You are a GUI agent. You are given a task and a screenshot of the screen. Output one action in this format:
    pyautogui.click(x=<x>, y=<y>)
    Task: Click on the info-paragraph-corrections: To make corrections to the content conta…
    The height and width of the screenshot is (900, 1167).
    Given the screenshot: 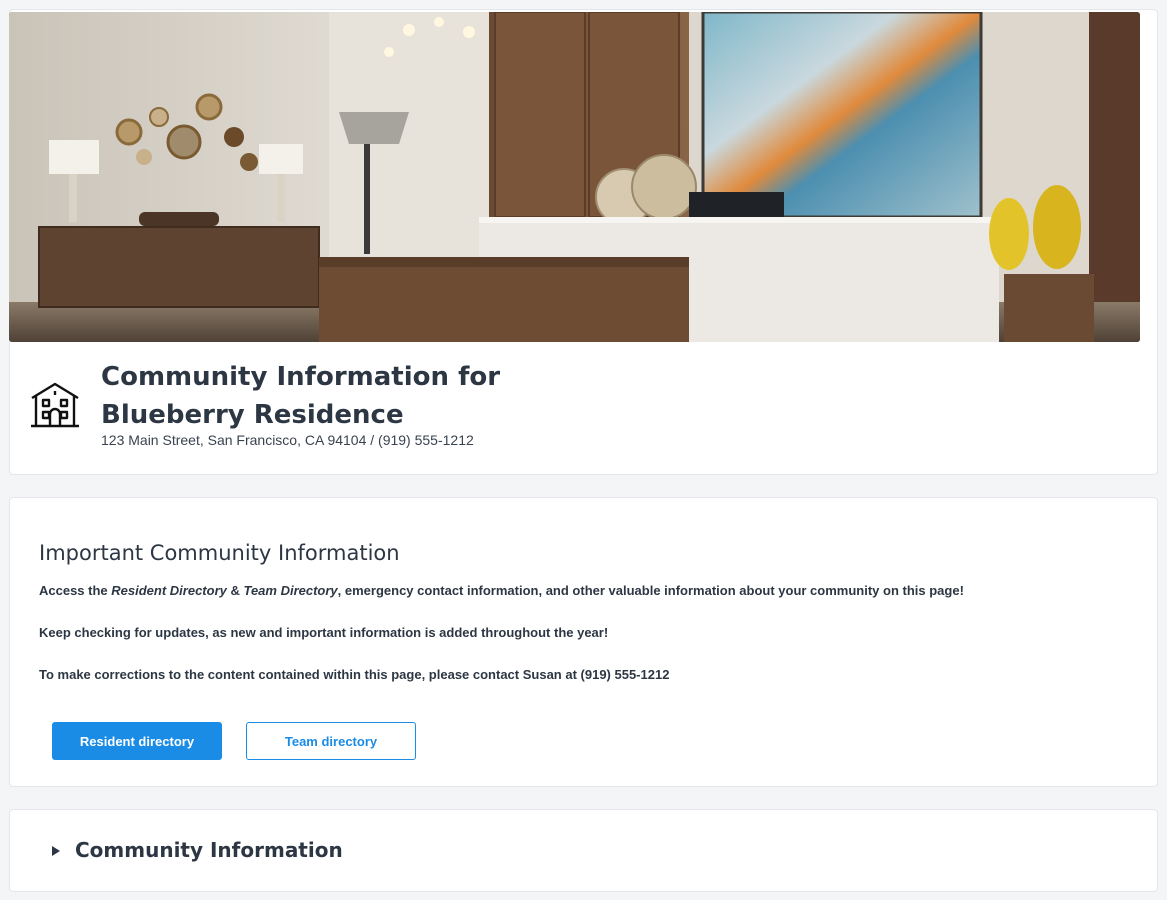 What is the action you would take?
    pyautogui.click(x=354, y=674)
    